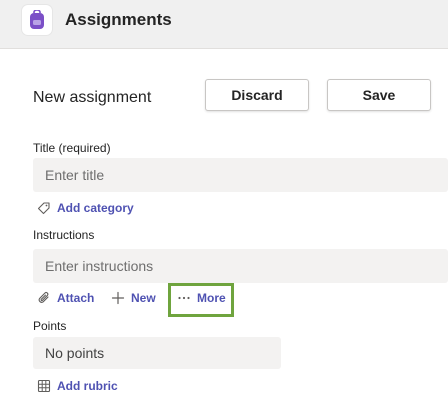 The image size is (448, 402). I want to click on add-category-label: Add category, so click(95, 208).